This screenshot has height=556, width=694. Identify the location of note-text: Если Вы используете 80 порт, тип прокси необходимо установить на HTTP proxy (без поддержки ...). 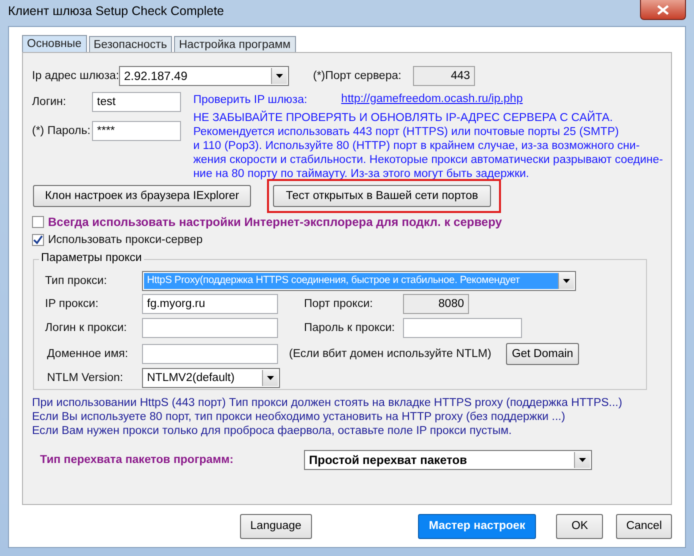
(299, 417).